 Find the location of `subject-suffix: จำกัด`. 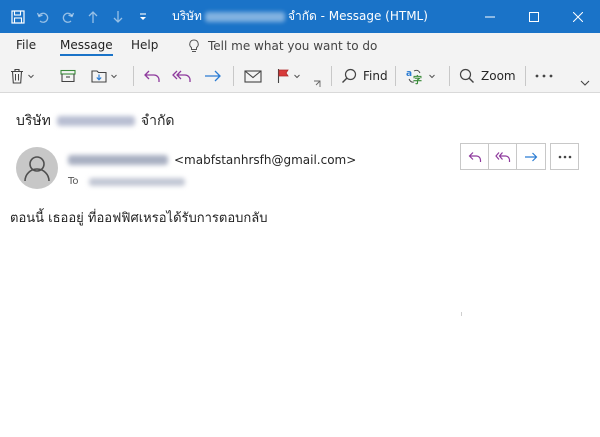

subject-suffix: จำกัด is located at coordinates (157, 121).